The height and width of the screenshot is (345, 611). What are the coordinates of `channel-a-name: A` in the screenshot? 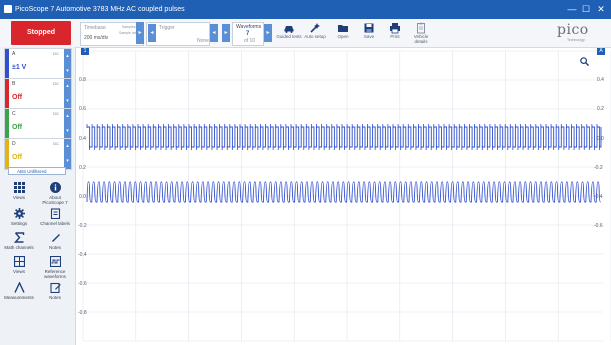 It's located at (14, 54).